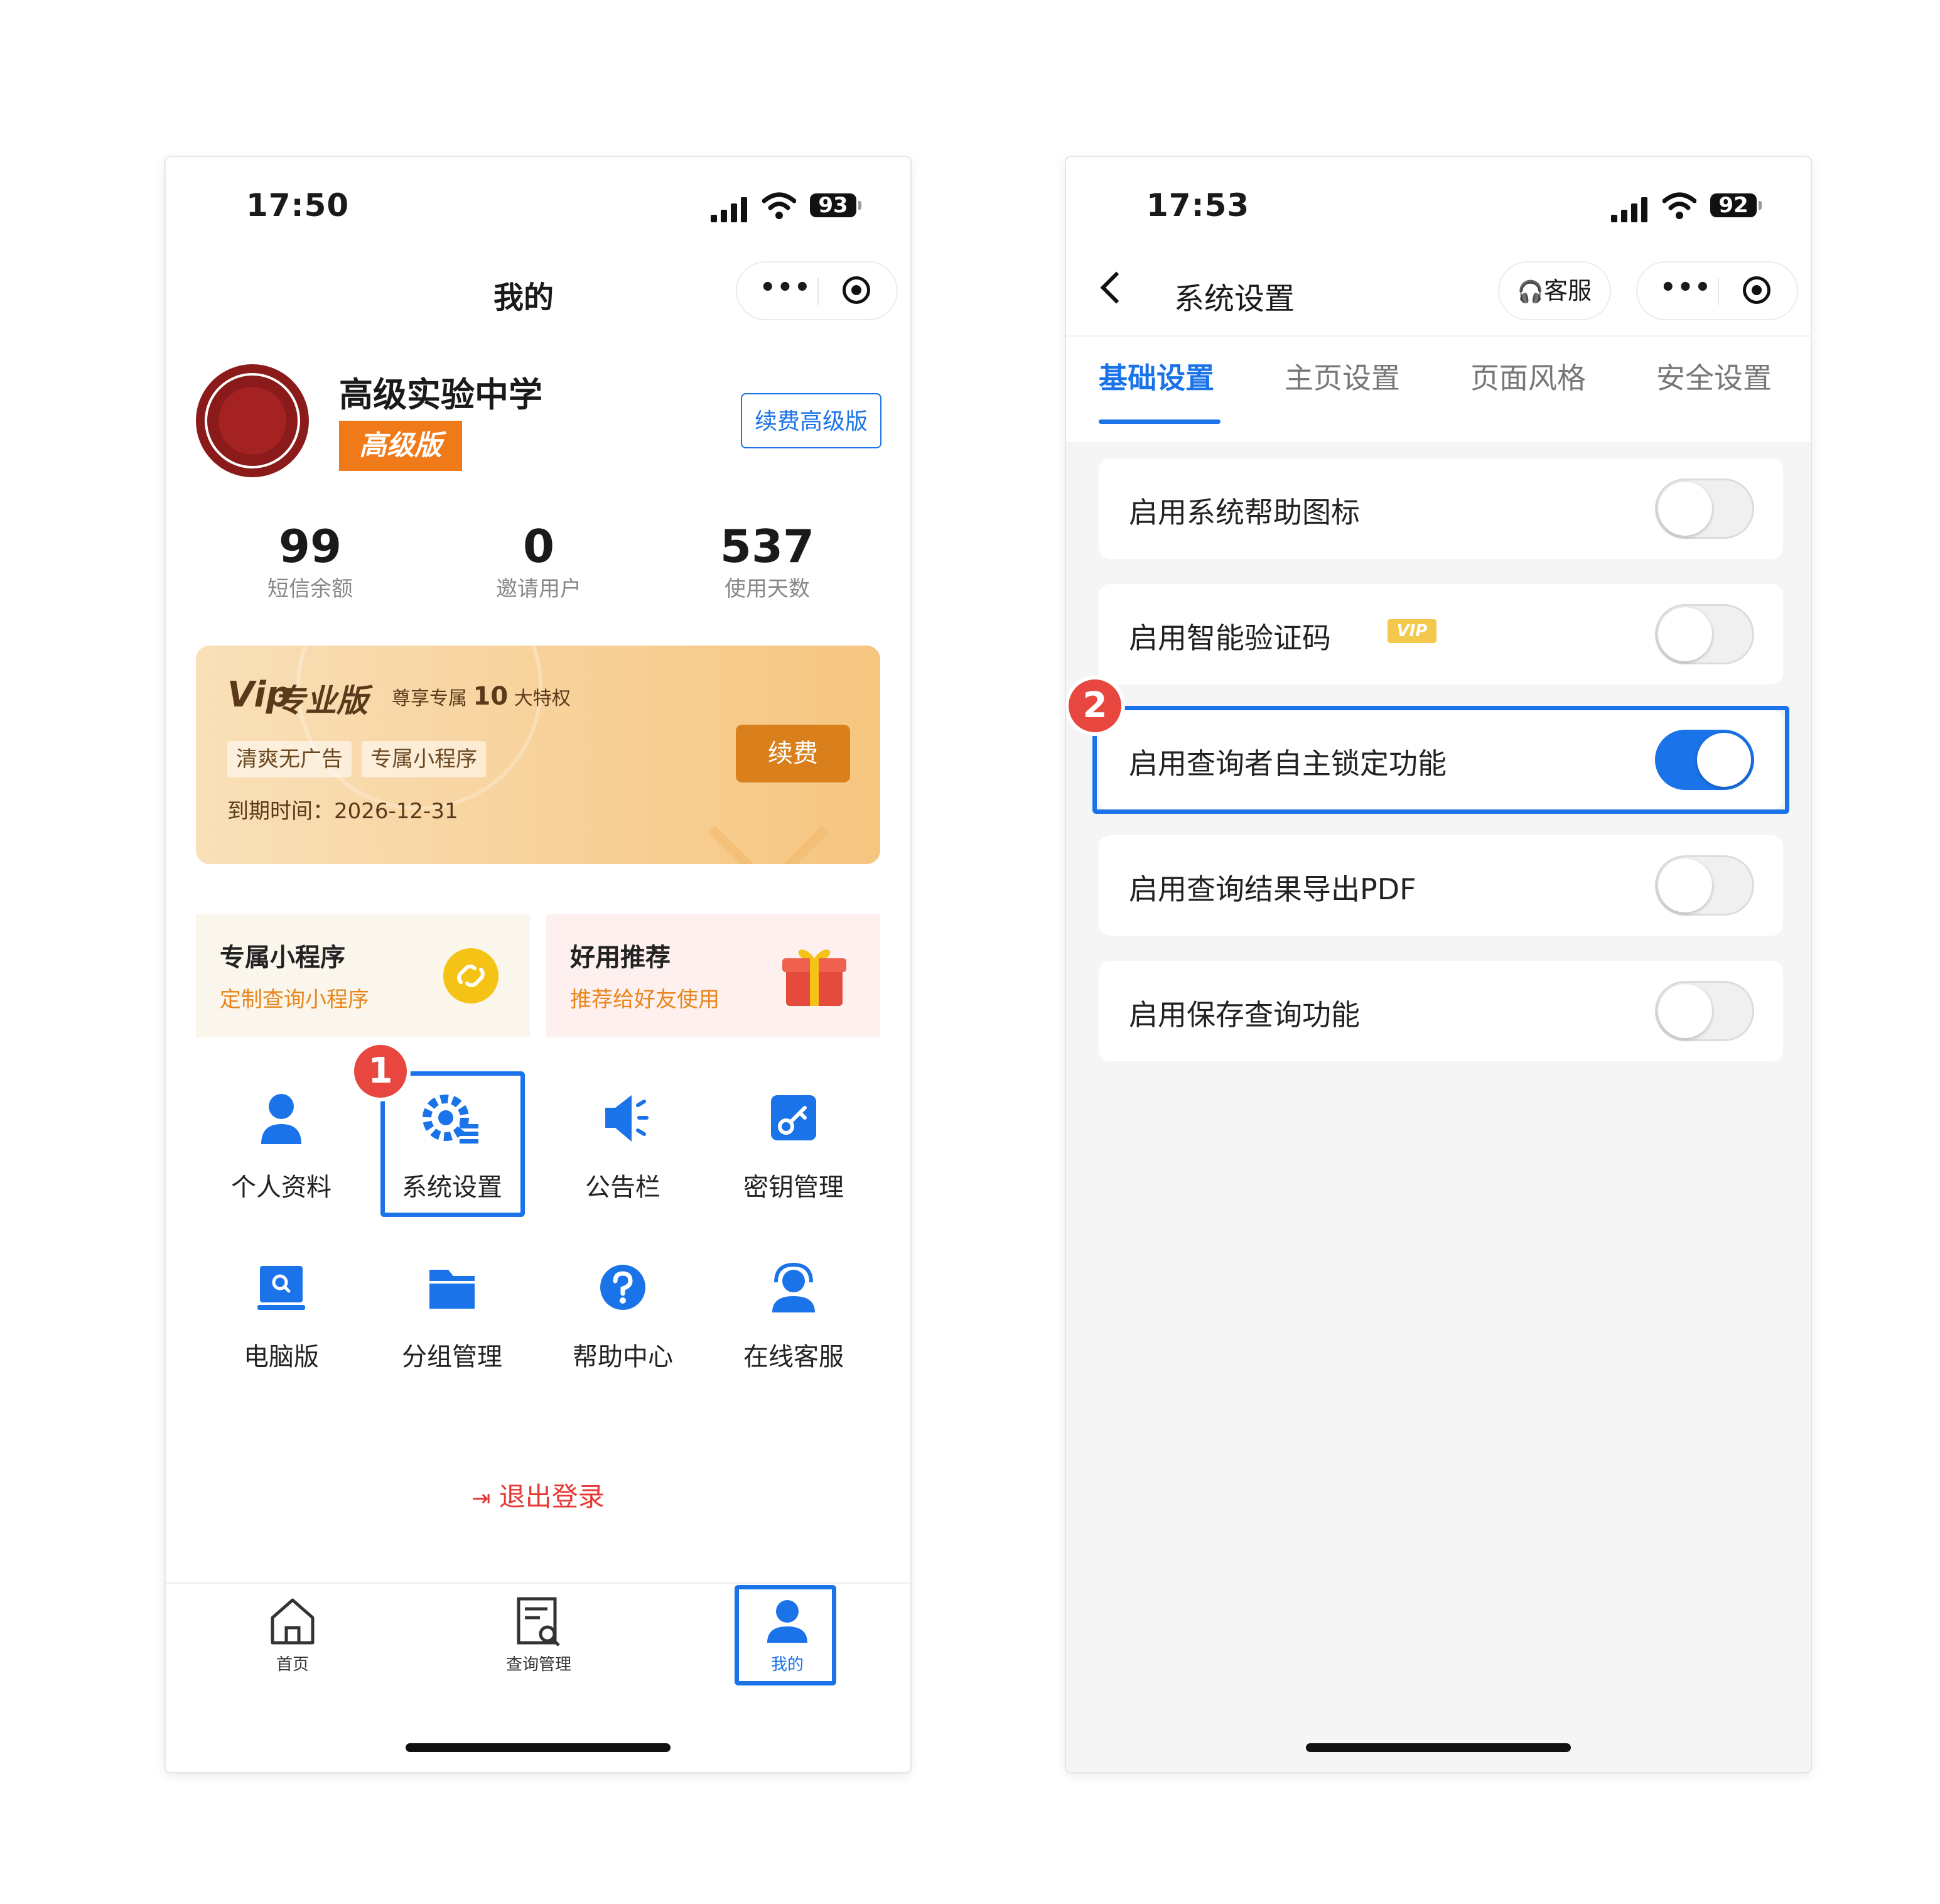  What do you see at coordinates (538, 589) in the screenshot?
I see `stat-label: 邀请用户` at bounding box center [538, 589].